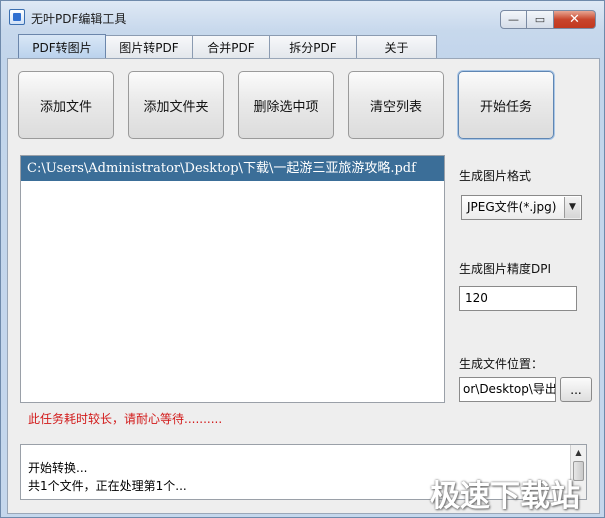 The width and height of the screenshot is (605, 518). I want to click on dpi-input: 120, so click(518, 298).